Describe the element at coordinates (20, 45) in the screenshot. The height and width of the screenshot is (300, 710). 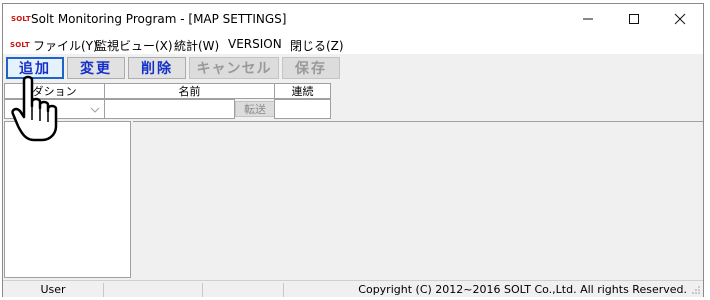
I see `menu-logo: SOLT` at that location.